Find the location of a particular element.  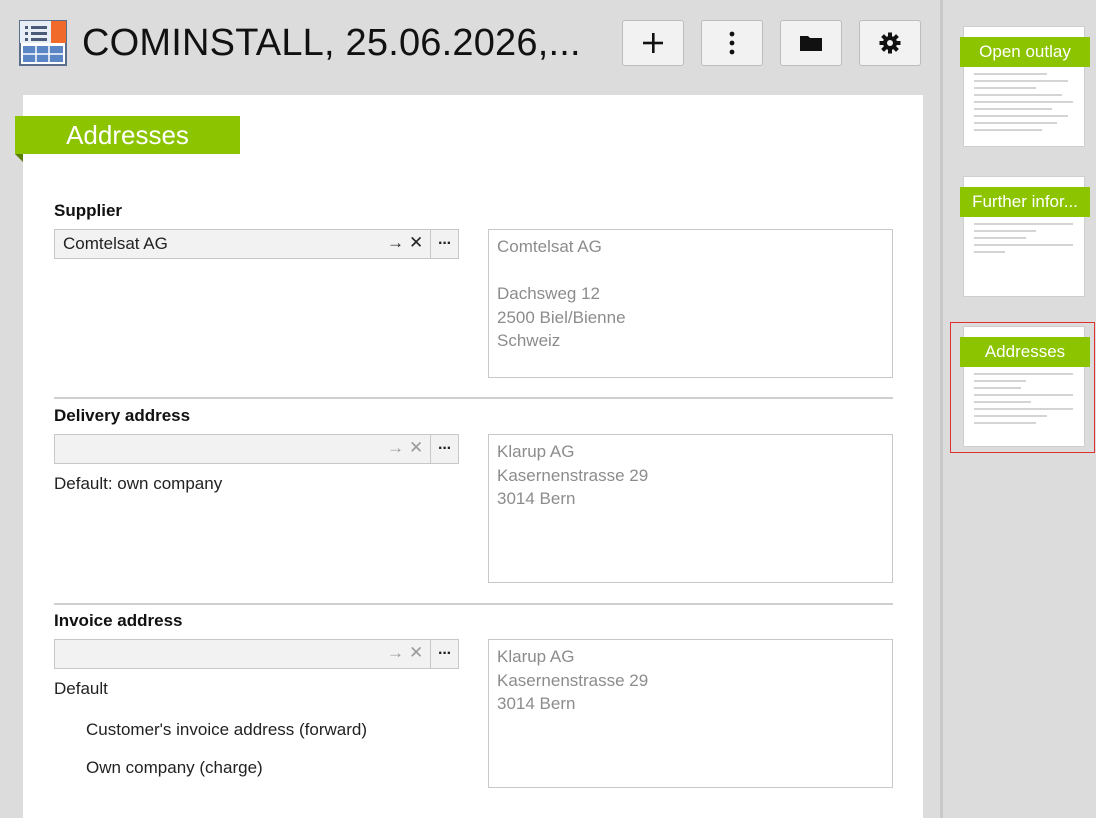

vertical-ellipsis-icon is located at coordinates (732, 43).